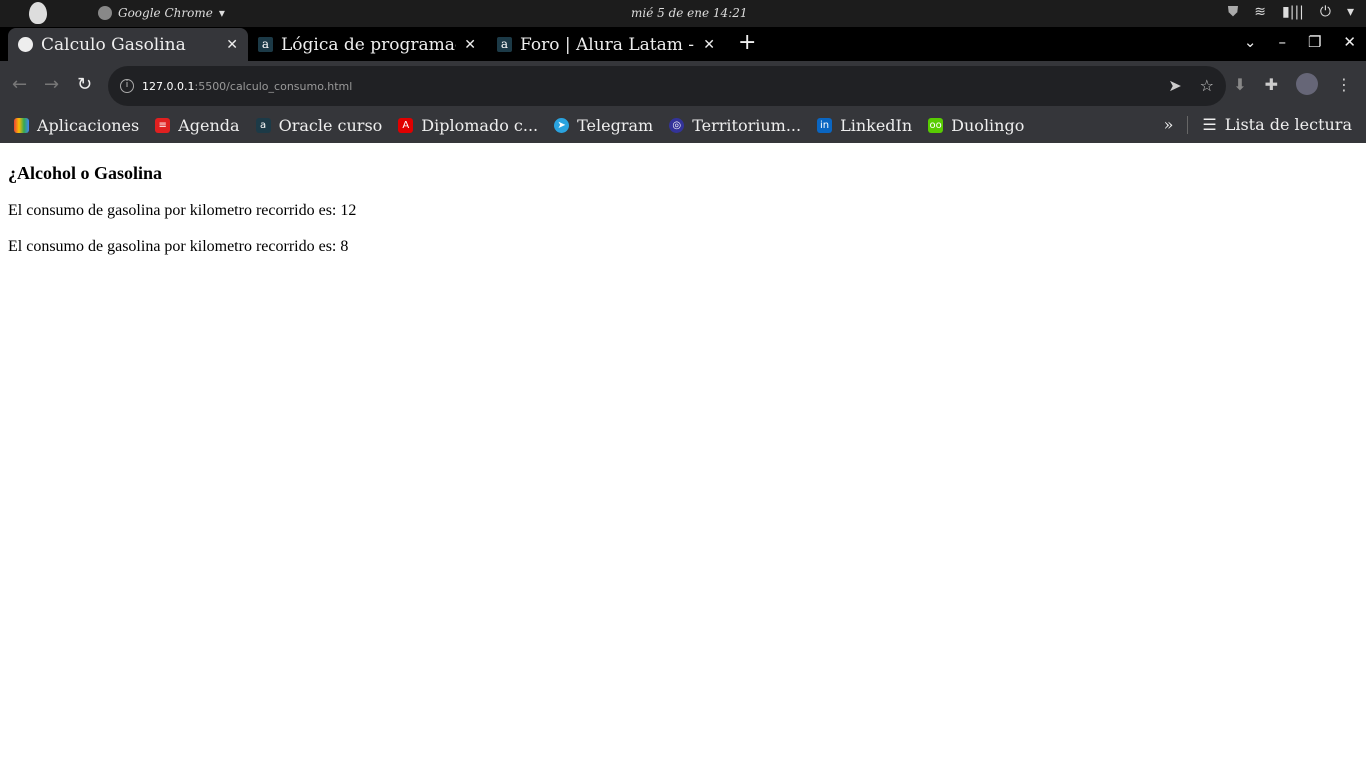 The height and width of the screenshot is (768, 1366). What do you see at coordinates (1188, 124) in the screenshot?
I see `divider` at bounding box center [1188, 124].